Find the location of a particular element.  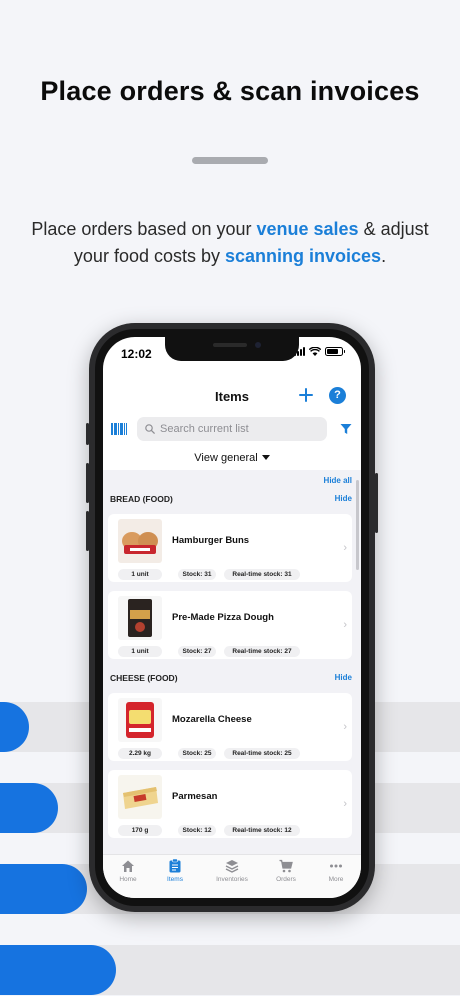

scrollbar is located at coordinates (357, 525).